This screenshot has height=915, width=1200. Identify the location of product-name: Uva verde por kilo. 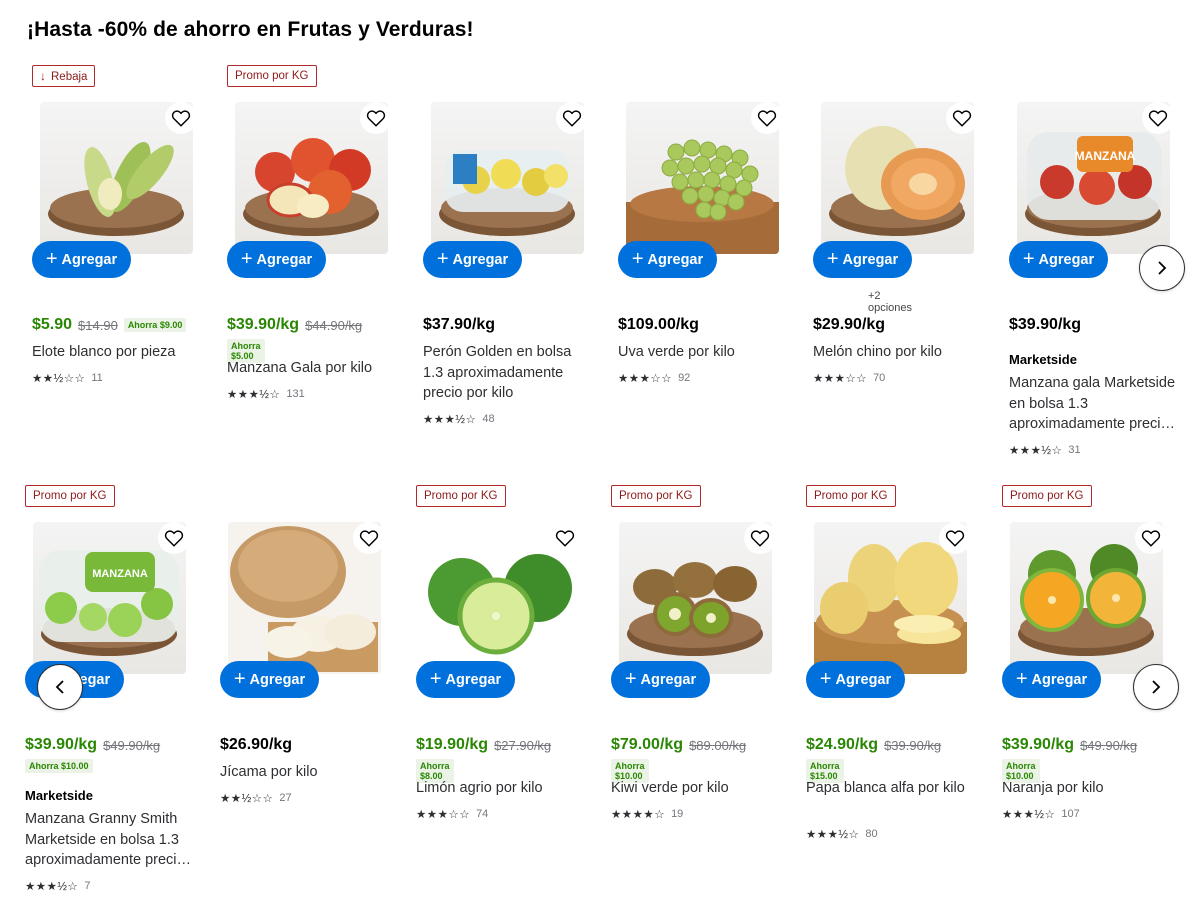
(703, 352).